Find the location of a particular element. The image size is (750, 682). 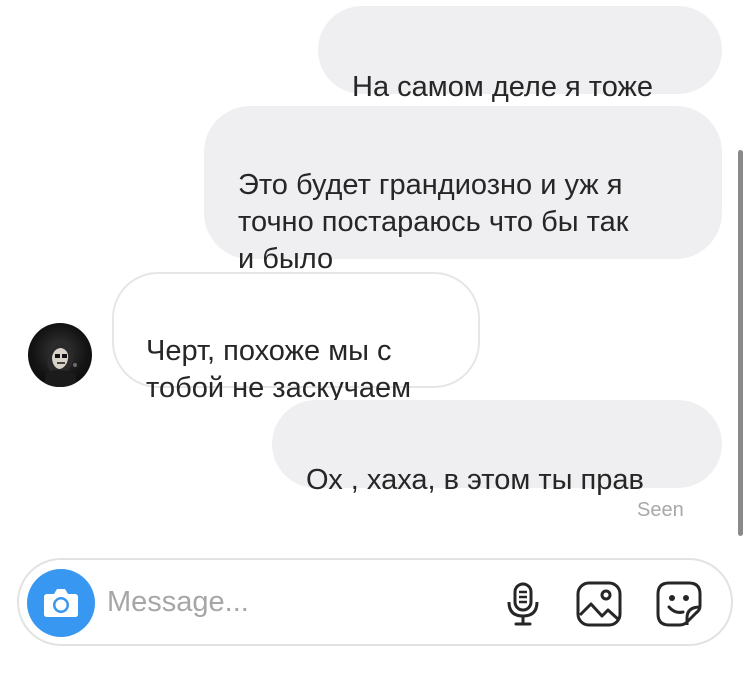

microphone-icon is located at coordinates (523, 604).